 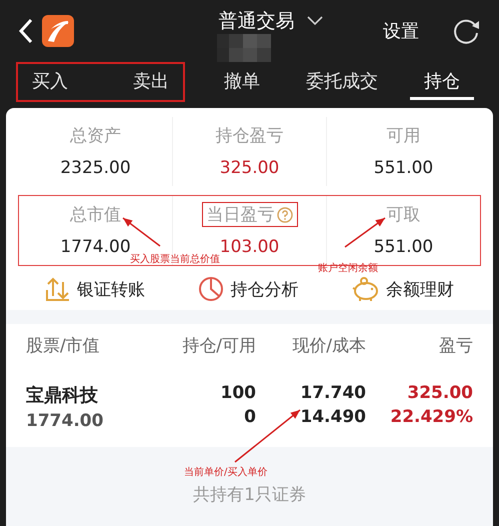 What do you see at coordinates (267, 436) in the screenshot?
I see `annotation-arrow` at bounding box center [267, 436].